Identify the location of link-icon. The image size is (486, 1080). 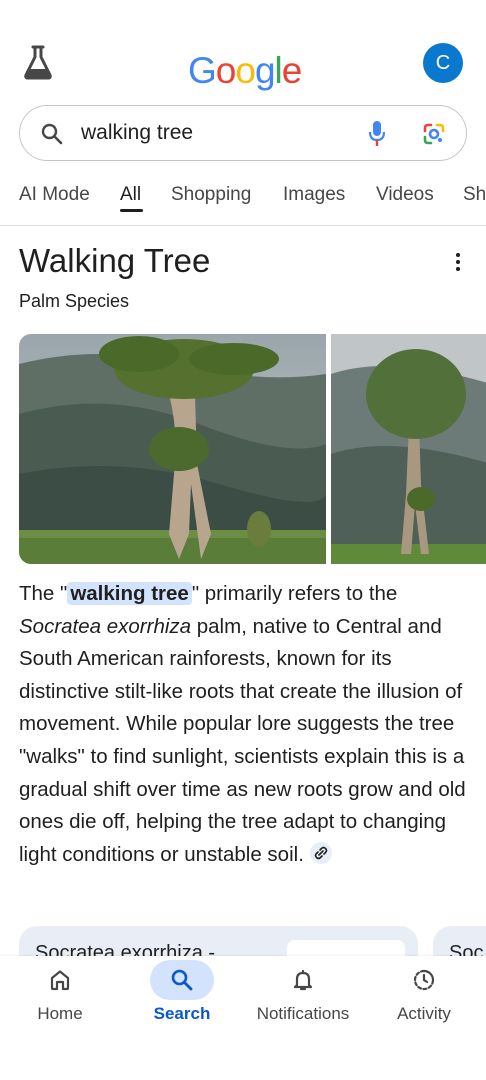
(320, 853).